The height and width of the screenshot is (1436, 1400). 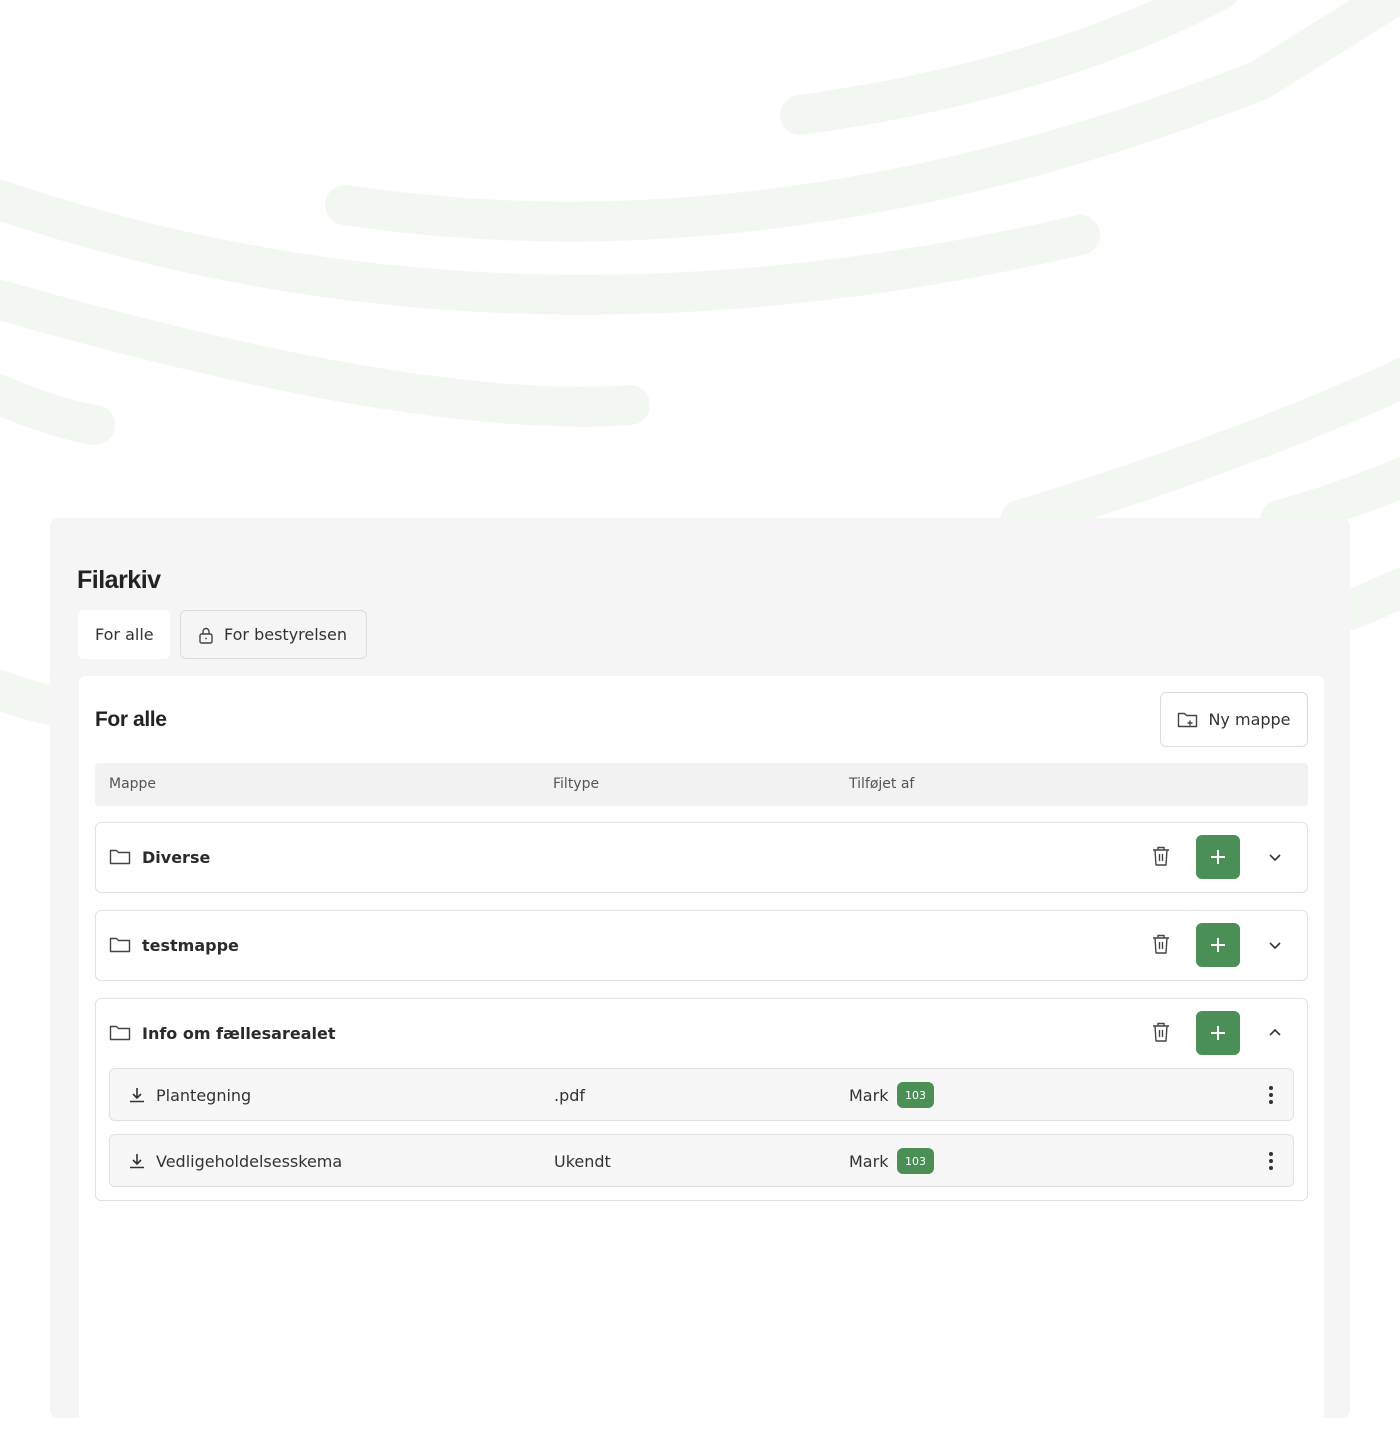 What do you see at coordinates (206, 635) in the screenshot?
I see `lock-icon` at bounding box center [206, 635].